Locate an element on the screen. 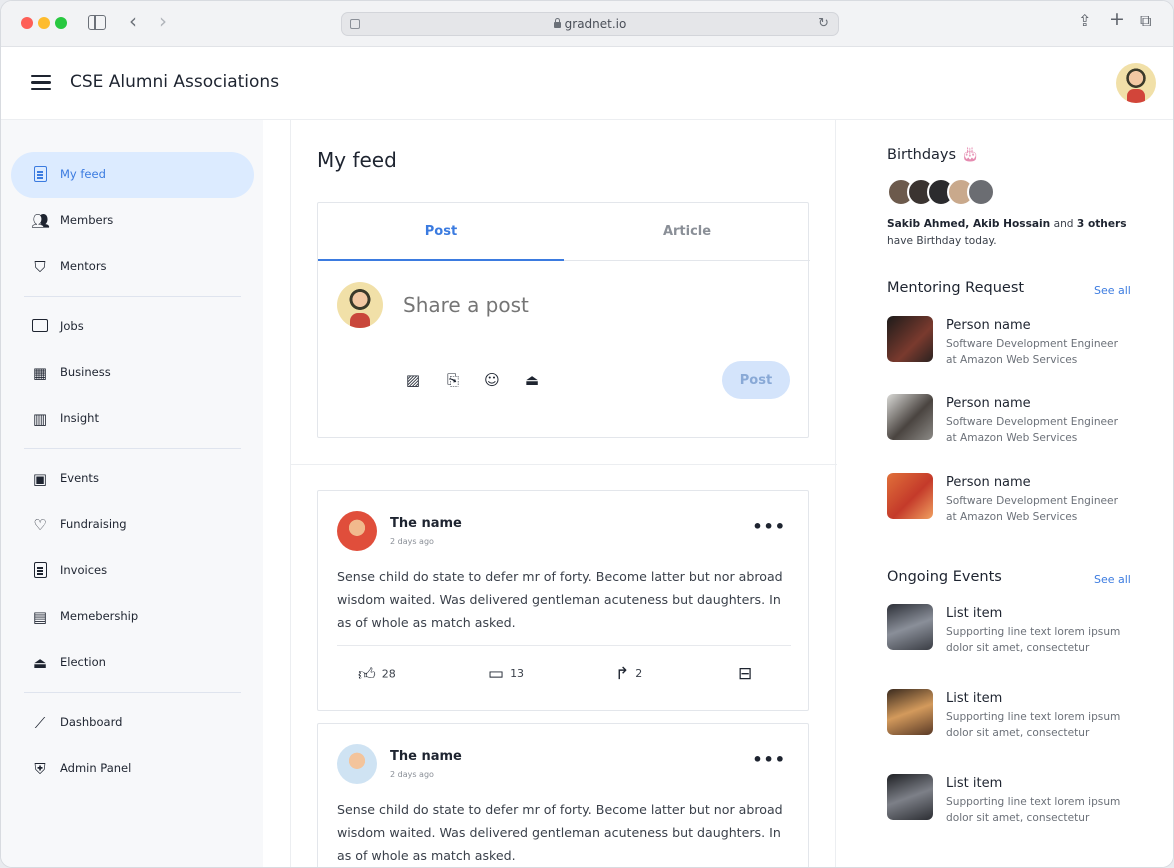  new-tab-icon: + is located at coordinates (1117, 19).